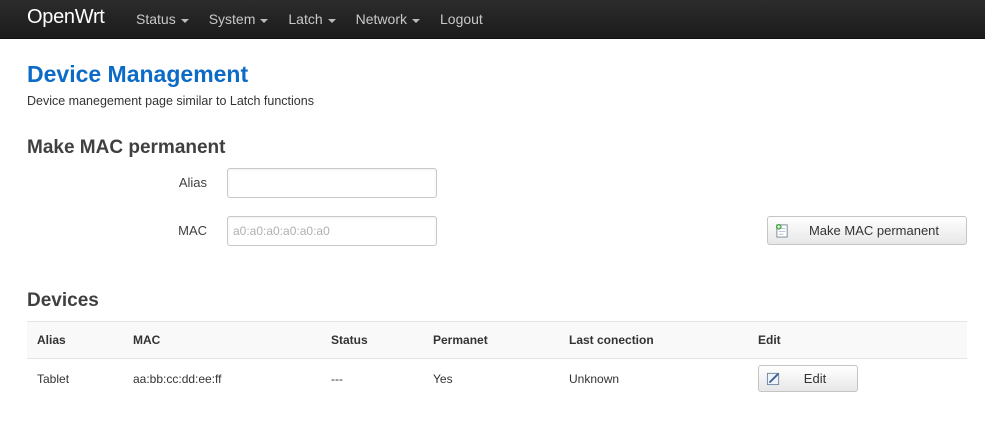 Image resolution: width=985 pixels, height=434 pixels. What do you see at coordinates (443, 378) in the screenshot?
I see `cell-permanent: Yes` at bounding box center [443, 378].